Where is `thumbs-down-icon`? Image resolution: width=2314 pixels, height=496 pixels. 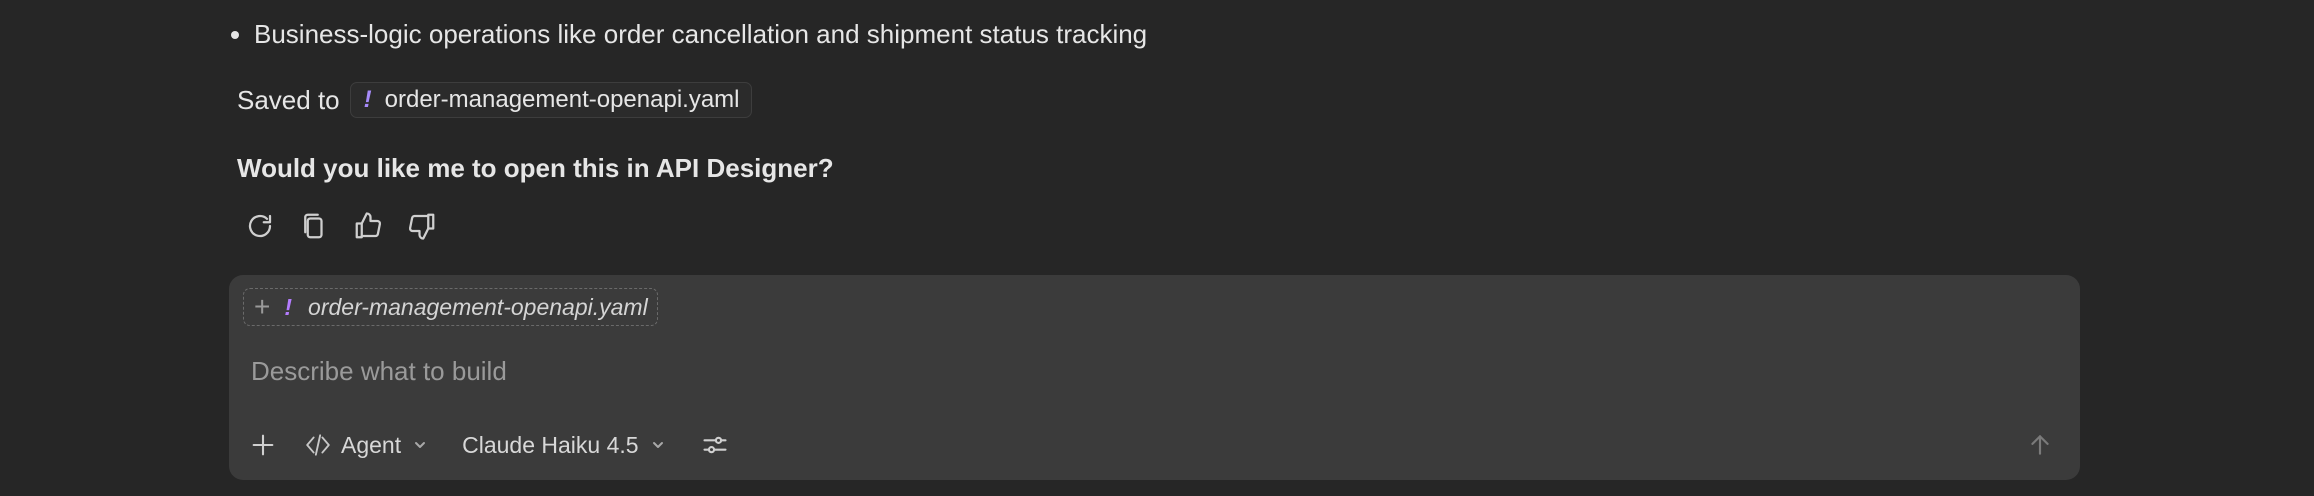 thumbs-down-icon is located at coordinates (421, 226).